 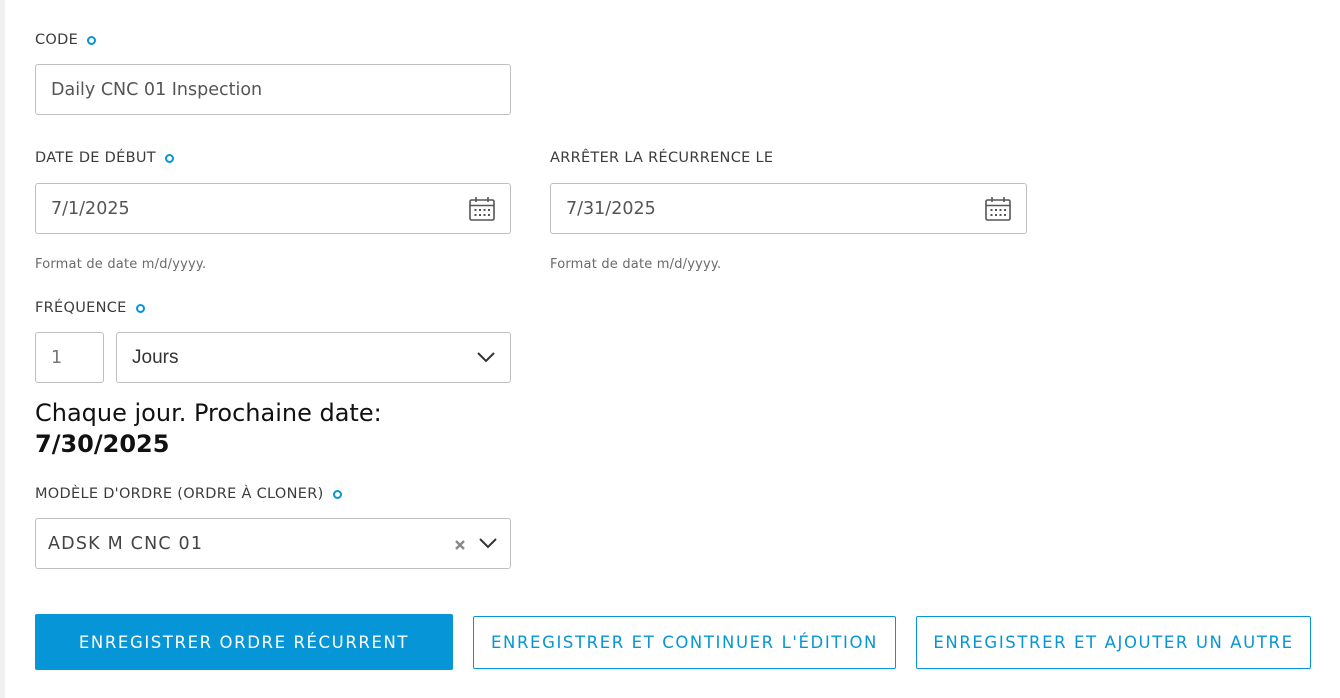 I want to click on template-label-text: MODÈLE D'ORDRE (ORDRE À CLONER), so click(x=179, y=494).